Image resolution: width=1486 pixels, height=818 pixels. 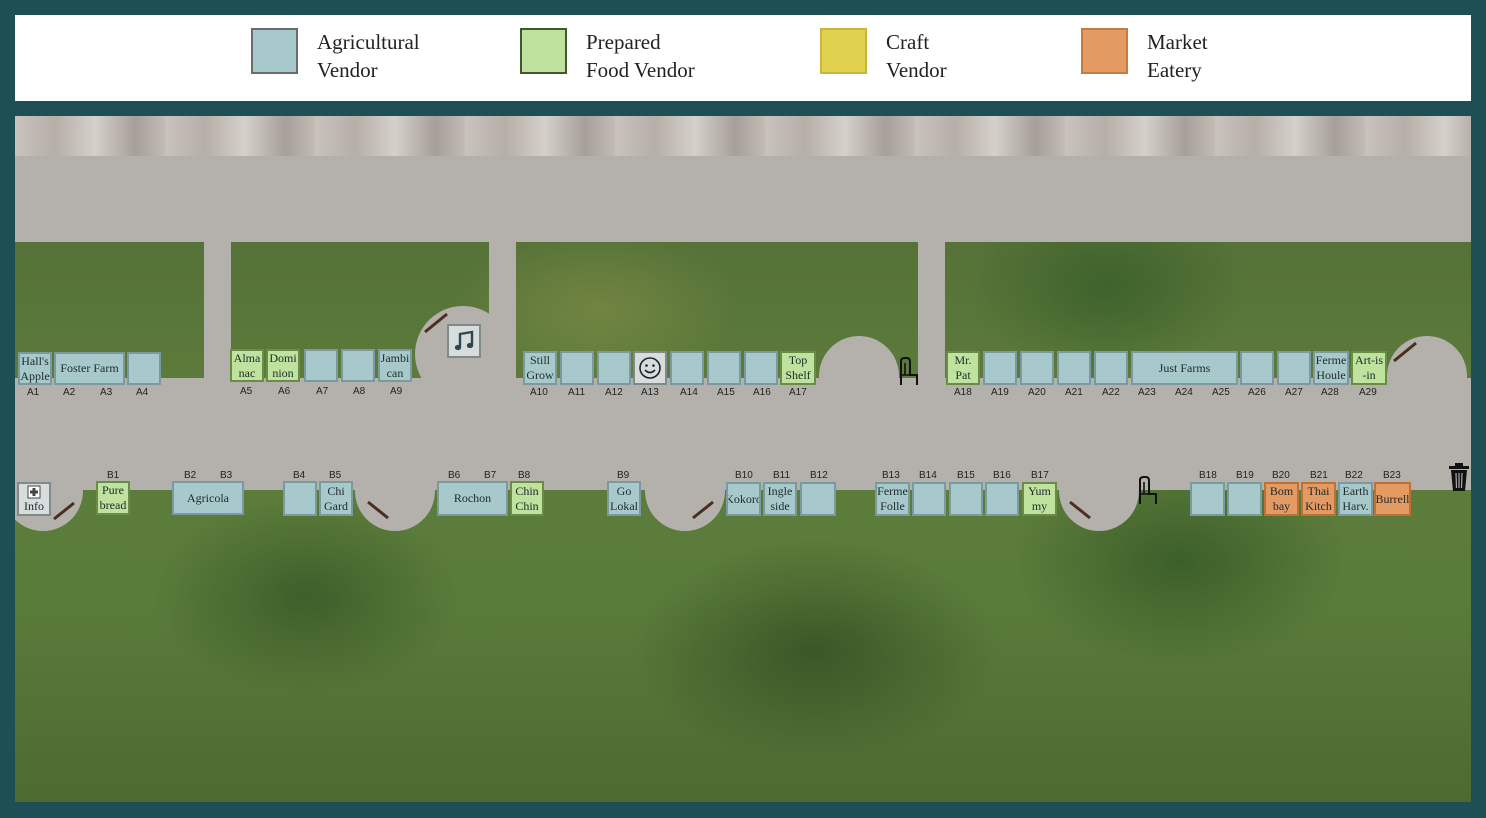 I want to click on code-b14: B14, so click(x=928, y=475).